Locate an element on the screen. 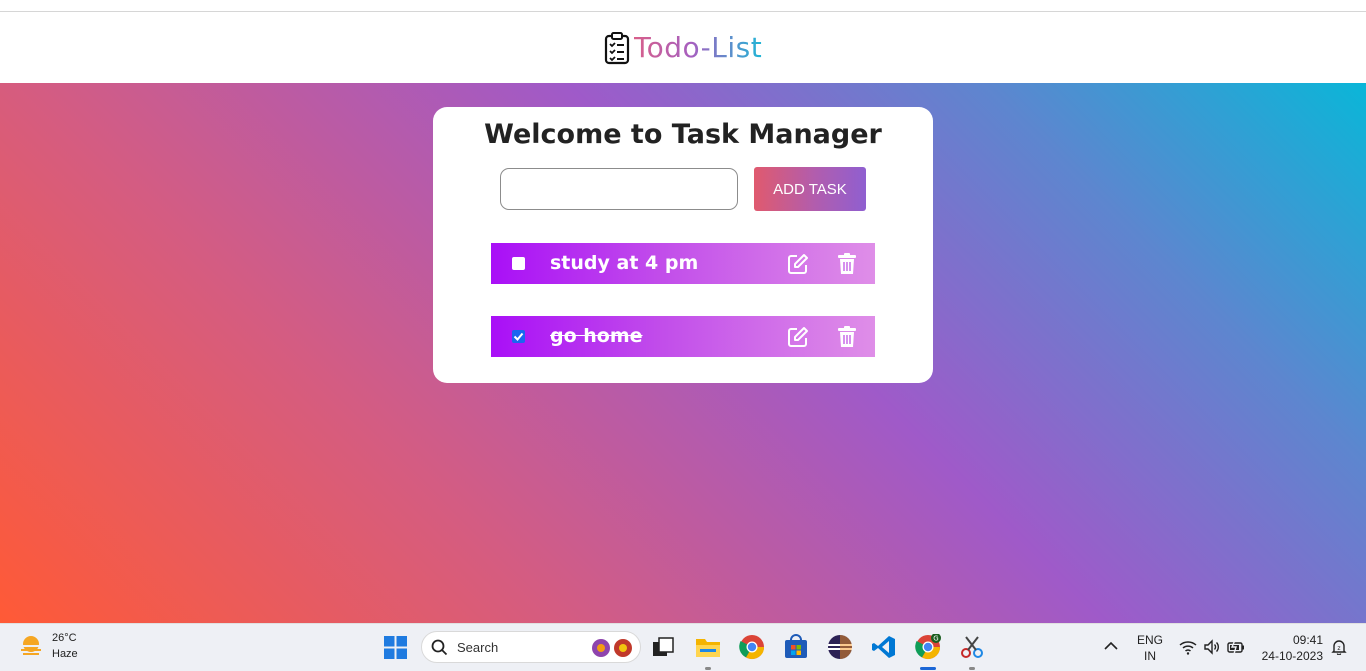 The image size is (1366, 671). svg-text: z is located at coordinates (1338, 648).